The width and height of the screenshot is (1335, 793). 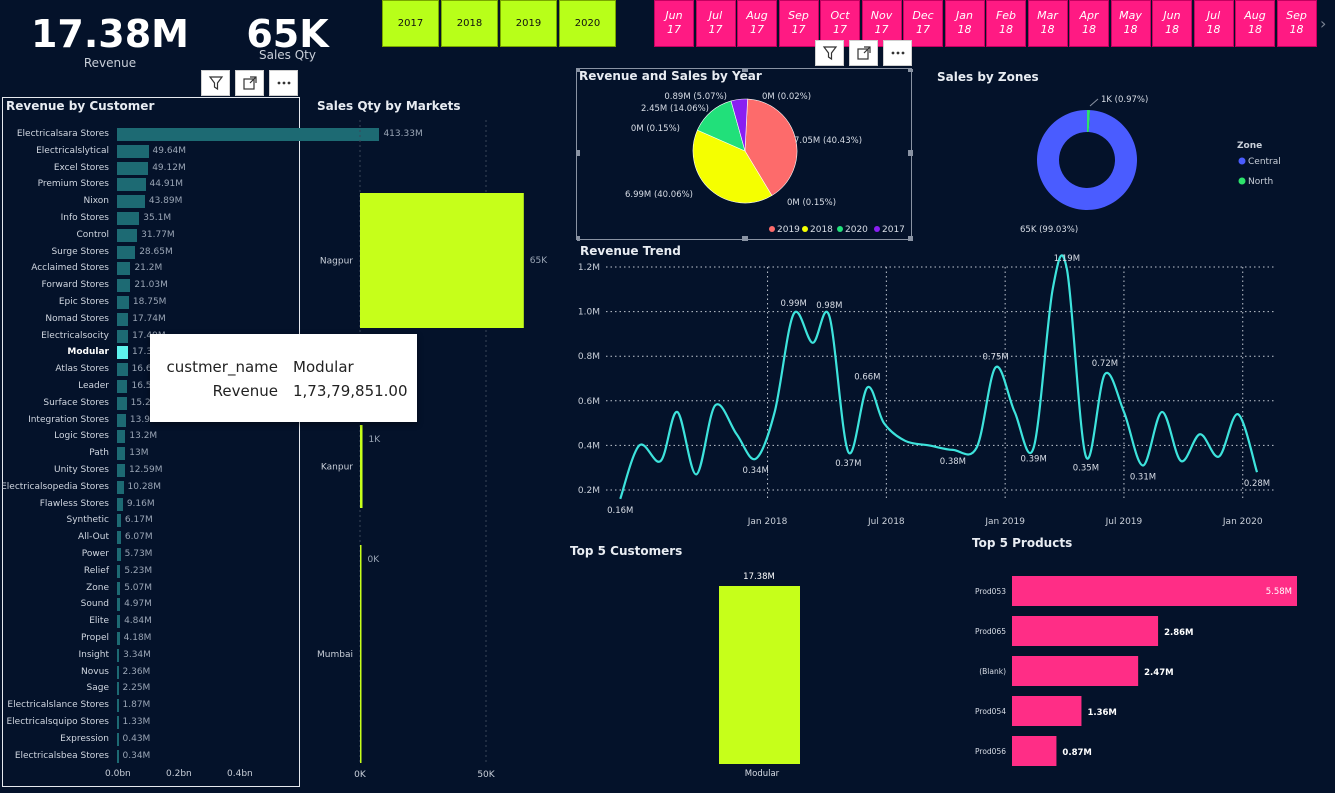 I want to click on customer-row: Premium Stores 44.91M, so click(x=152, y=185).